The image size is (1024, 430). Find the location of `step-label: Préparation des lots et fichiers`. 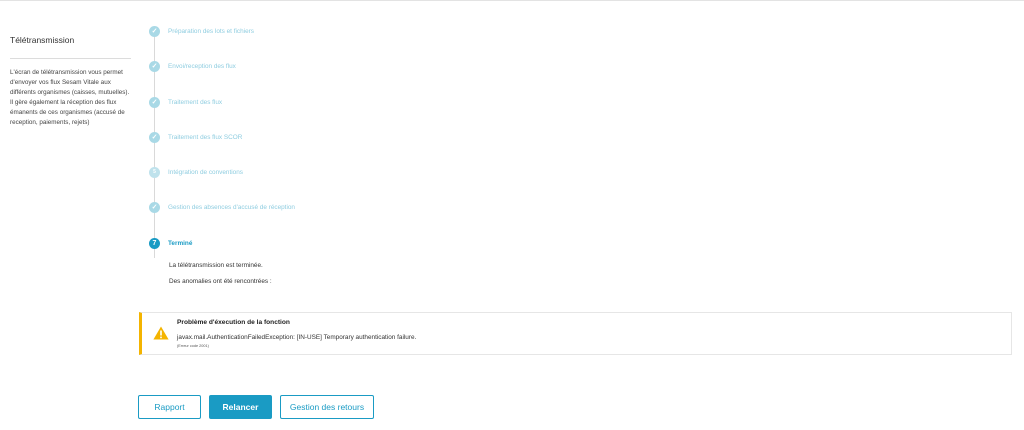

step-label: Préparation des lots et fichiers is located at coordinates (211, 31).